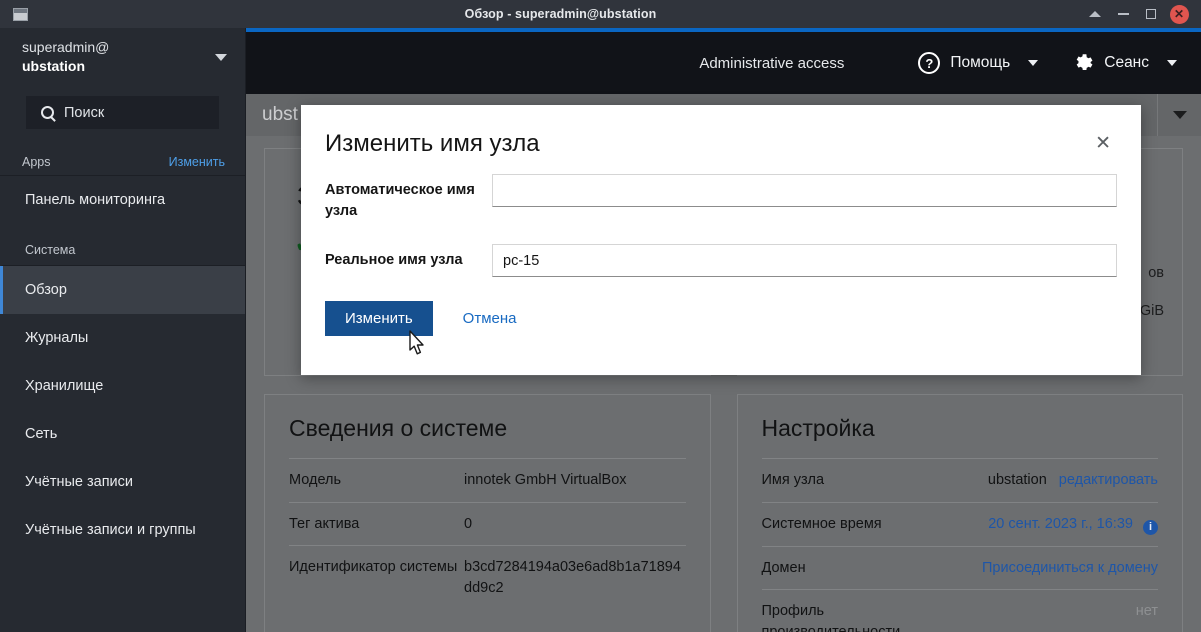  Describe the element at coordinates (41, 434) in the screenshot. I see `sidebar-item-label: Сеть` at that location.